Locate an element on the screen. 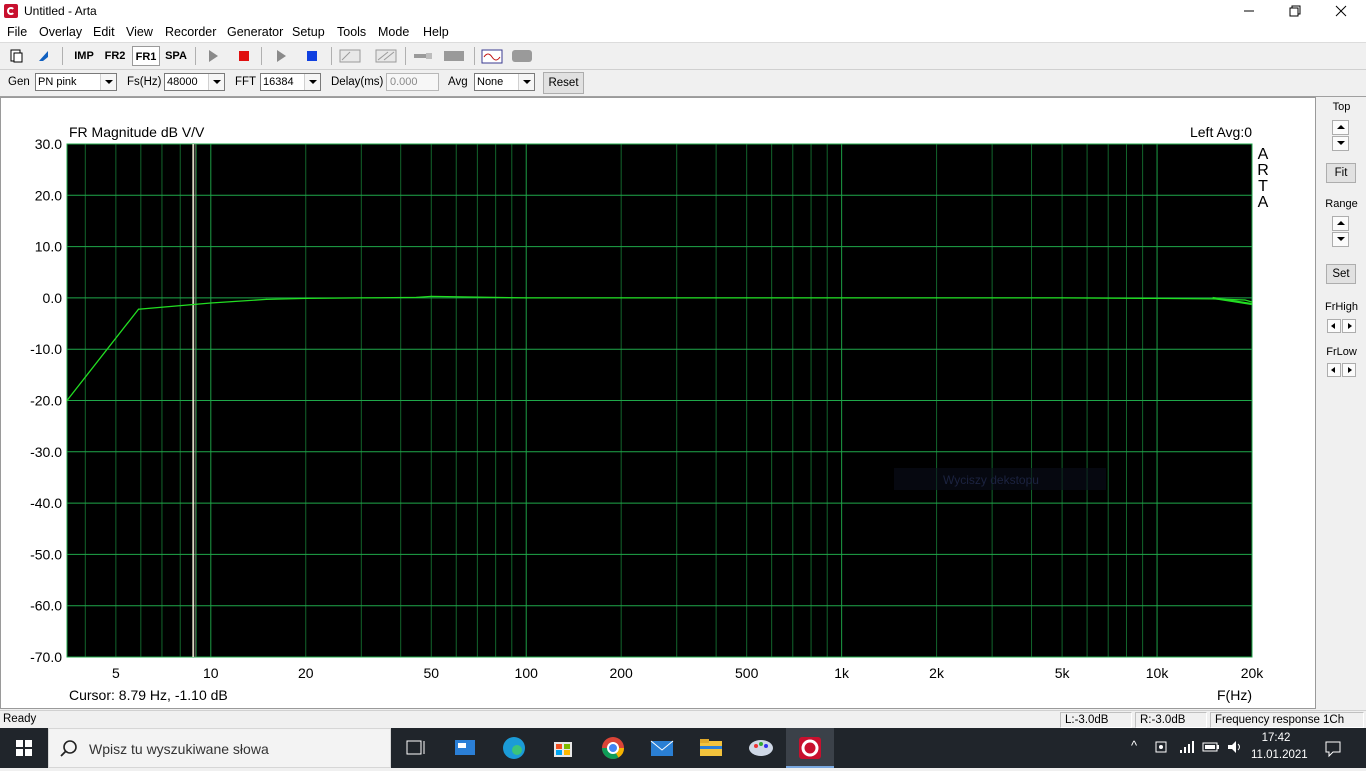 The height and width of the screenshot is (771, 1366). y-tick-label: 30.0 is located at coordinates (48, 144).